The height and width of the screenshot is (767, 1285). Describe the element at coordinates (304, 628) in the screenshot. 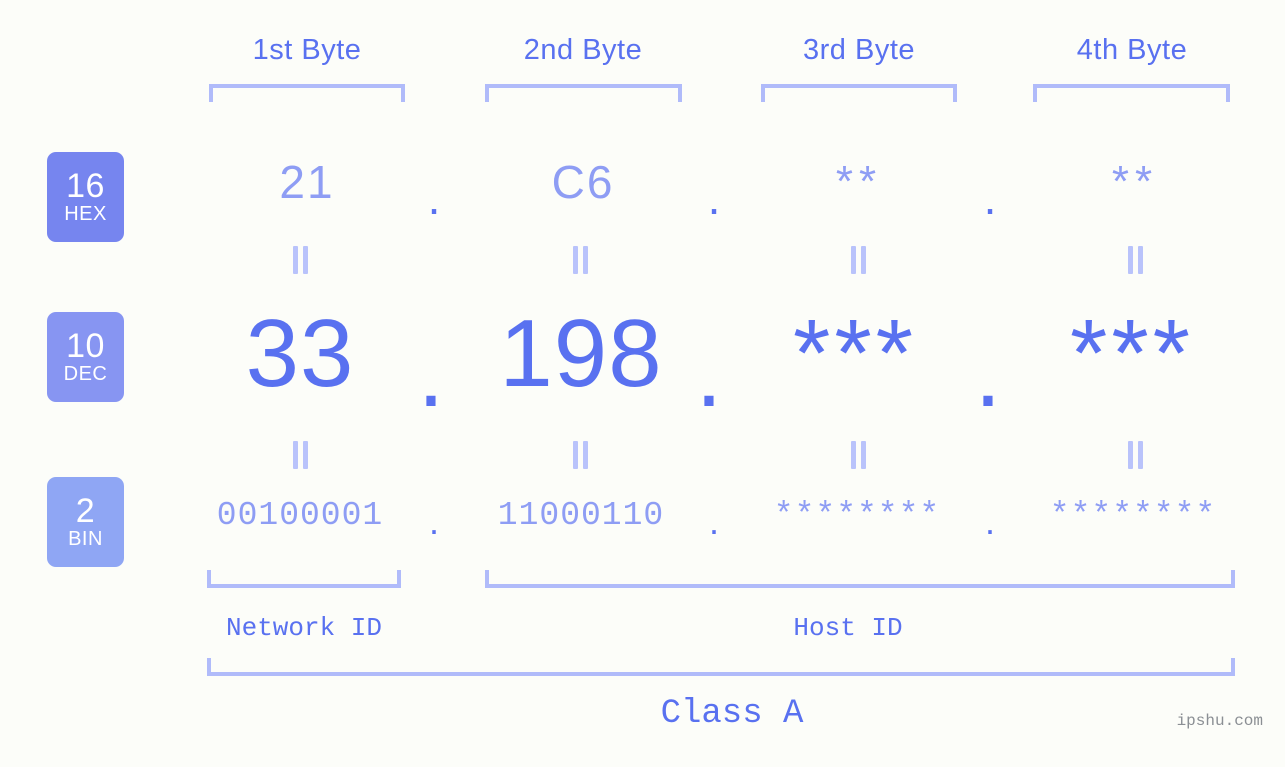

I see `network-id-label: Network ID` at that location.